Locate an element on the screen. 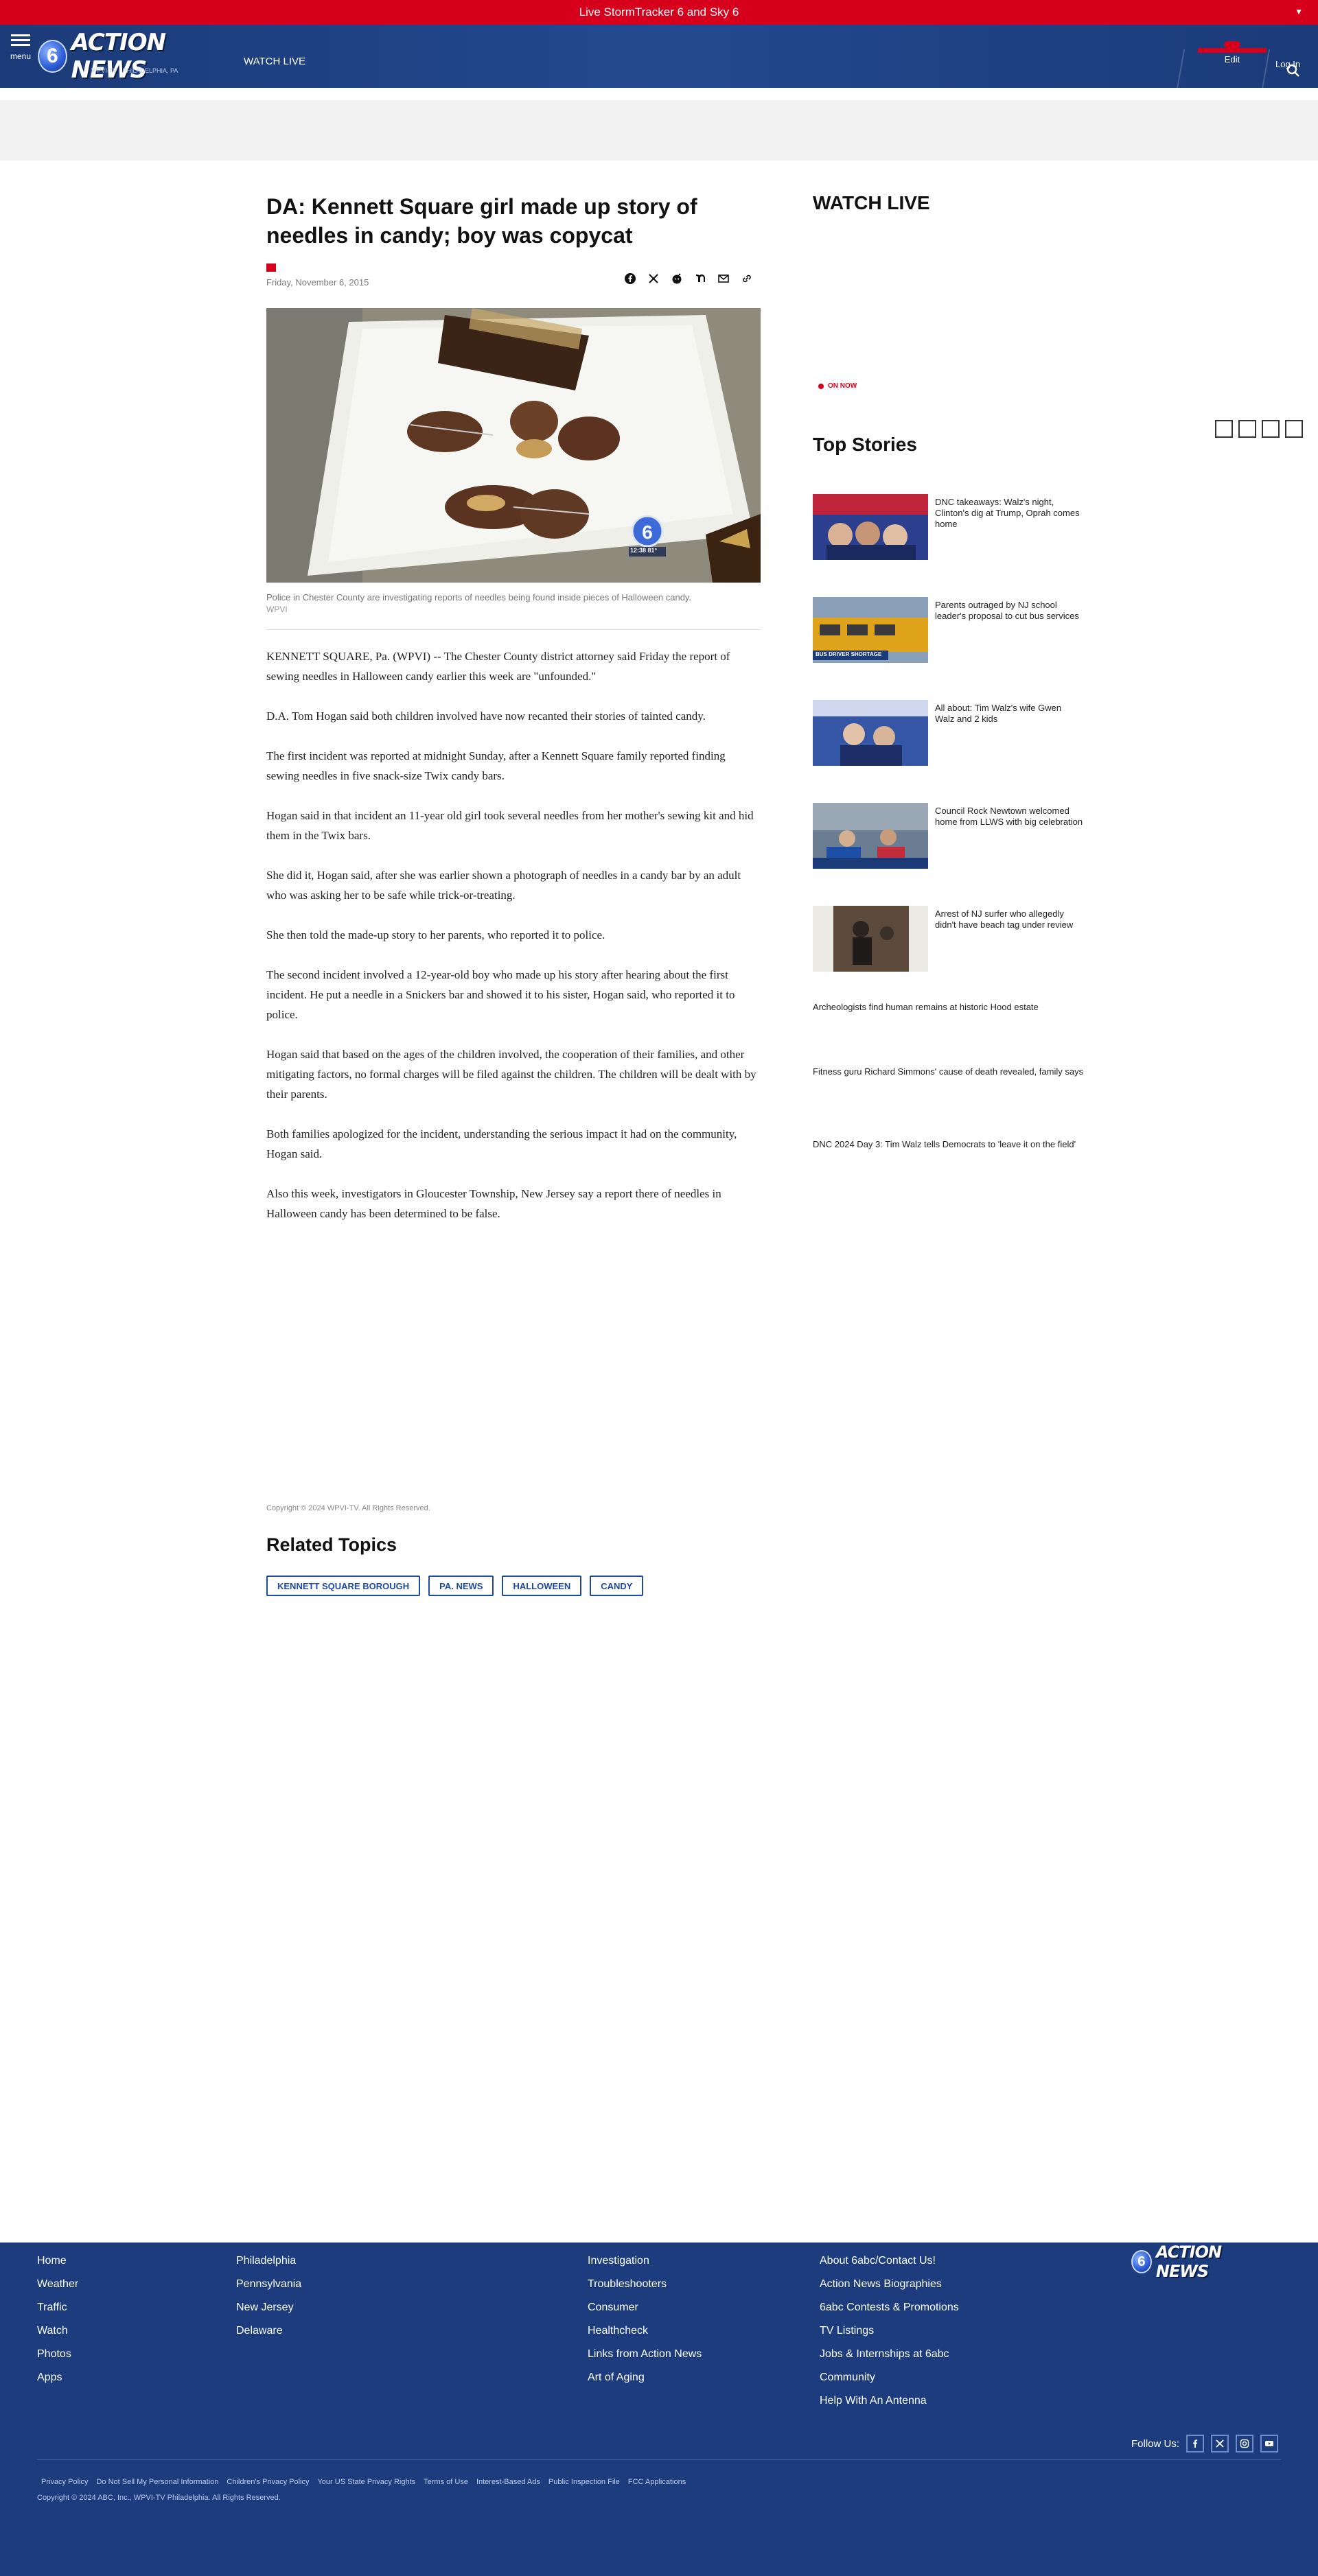  footer-link-about: About 6abc/Contact Us! is located at coordinates (889, 2261).